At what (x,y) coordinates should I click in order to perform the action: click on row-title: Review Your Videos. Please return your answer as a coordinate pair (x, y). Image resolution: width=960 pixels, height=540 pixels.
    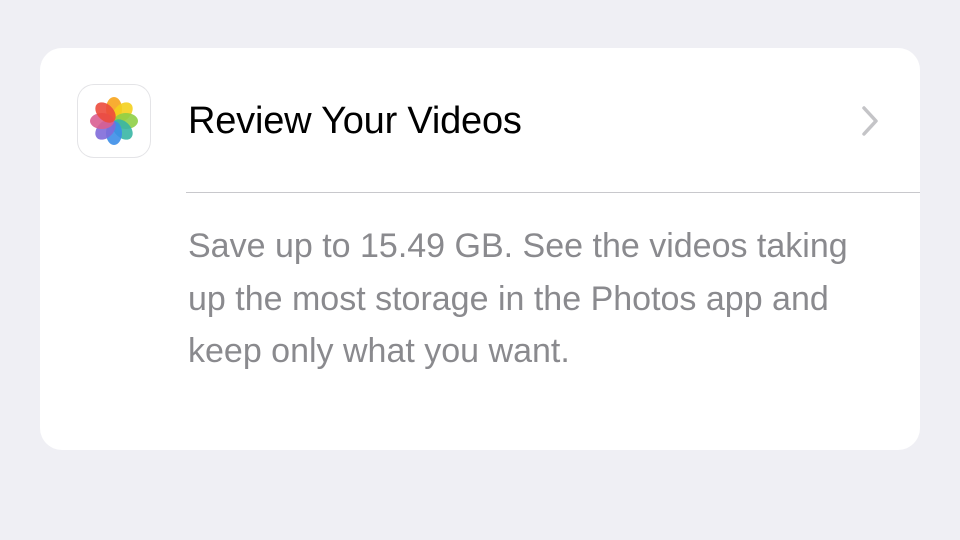
    Looking at the image, I should click on (355, 121).